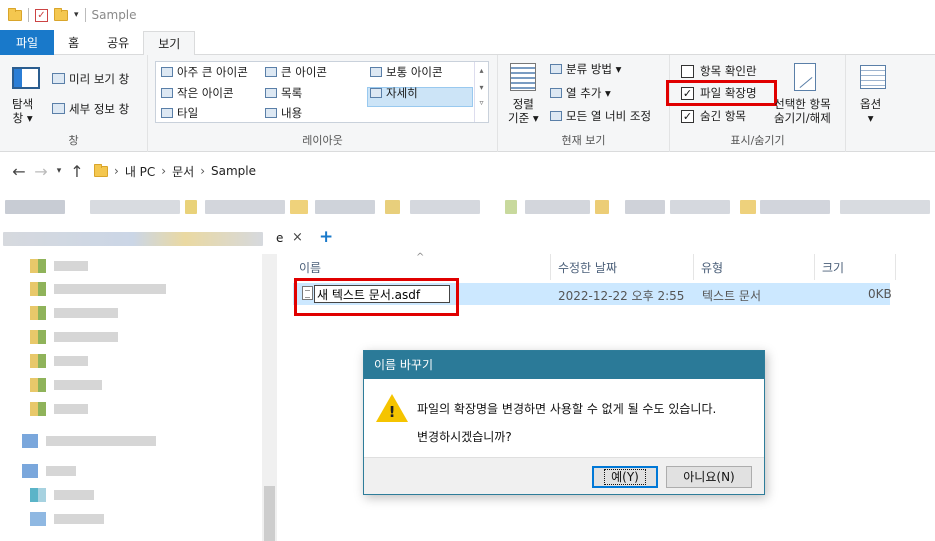  What do you see at coordinates (101, 170) in the screenshot?
I see `folder-icon` at bounding box center [101, 170].